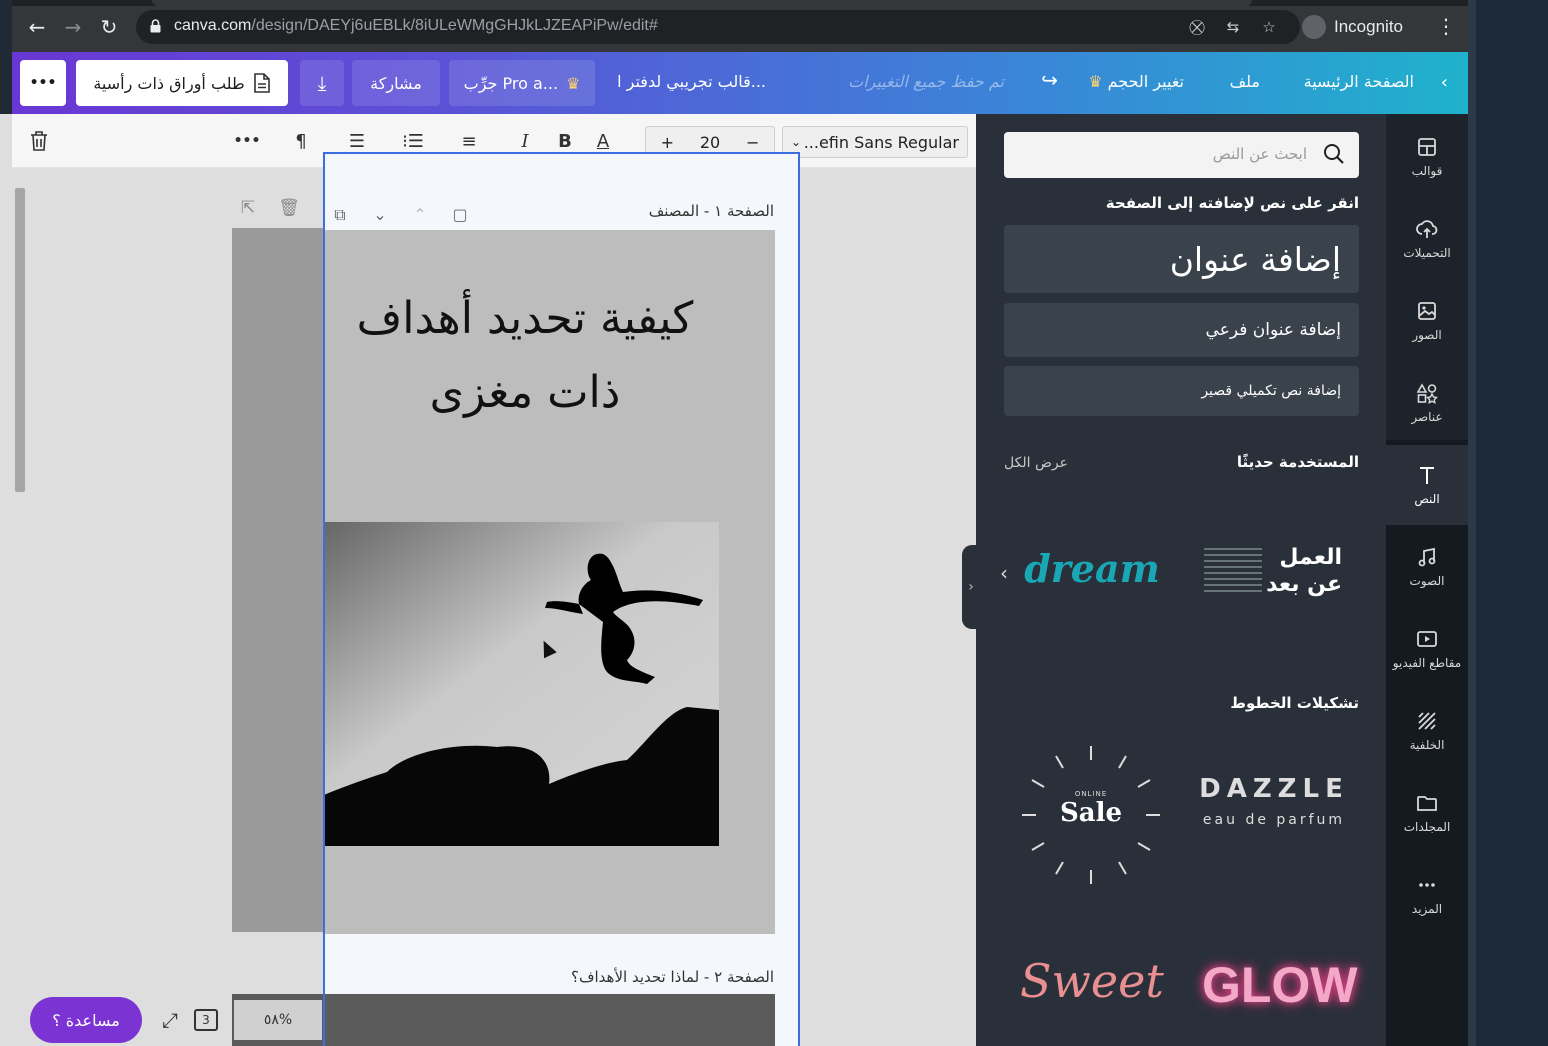 This screenshot has height=1046, width=1548. Describe the element at coordinates (20, 340) in the screenshot. I see `scrollbar-thumb` at that location.